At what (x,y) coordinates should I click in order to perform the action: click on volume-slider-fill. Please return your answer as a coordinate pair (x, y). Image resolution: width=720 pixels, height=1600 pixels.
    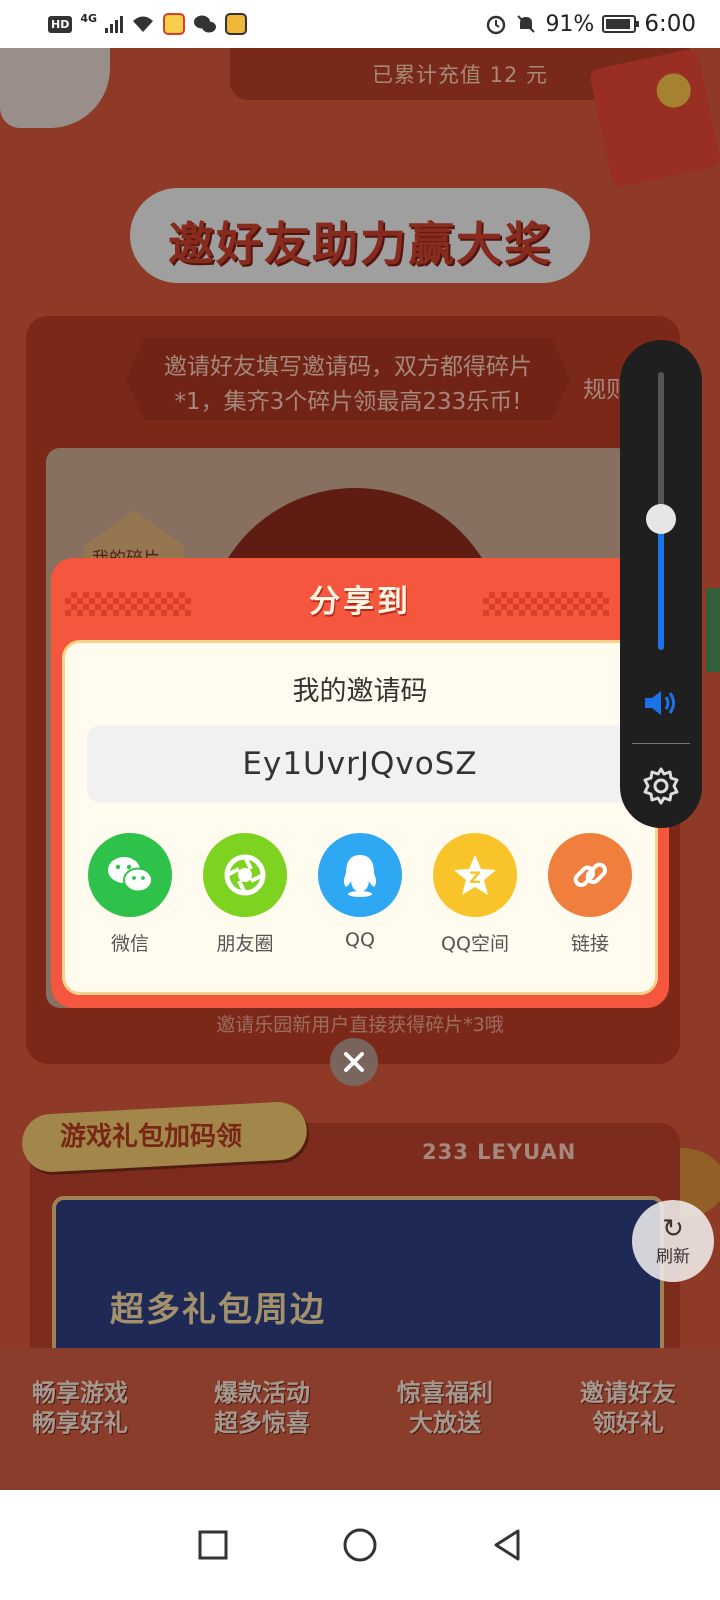
    Looking at the image, I should click on (661, 584).